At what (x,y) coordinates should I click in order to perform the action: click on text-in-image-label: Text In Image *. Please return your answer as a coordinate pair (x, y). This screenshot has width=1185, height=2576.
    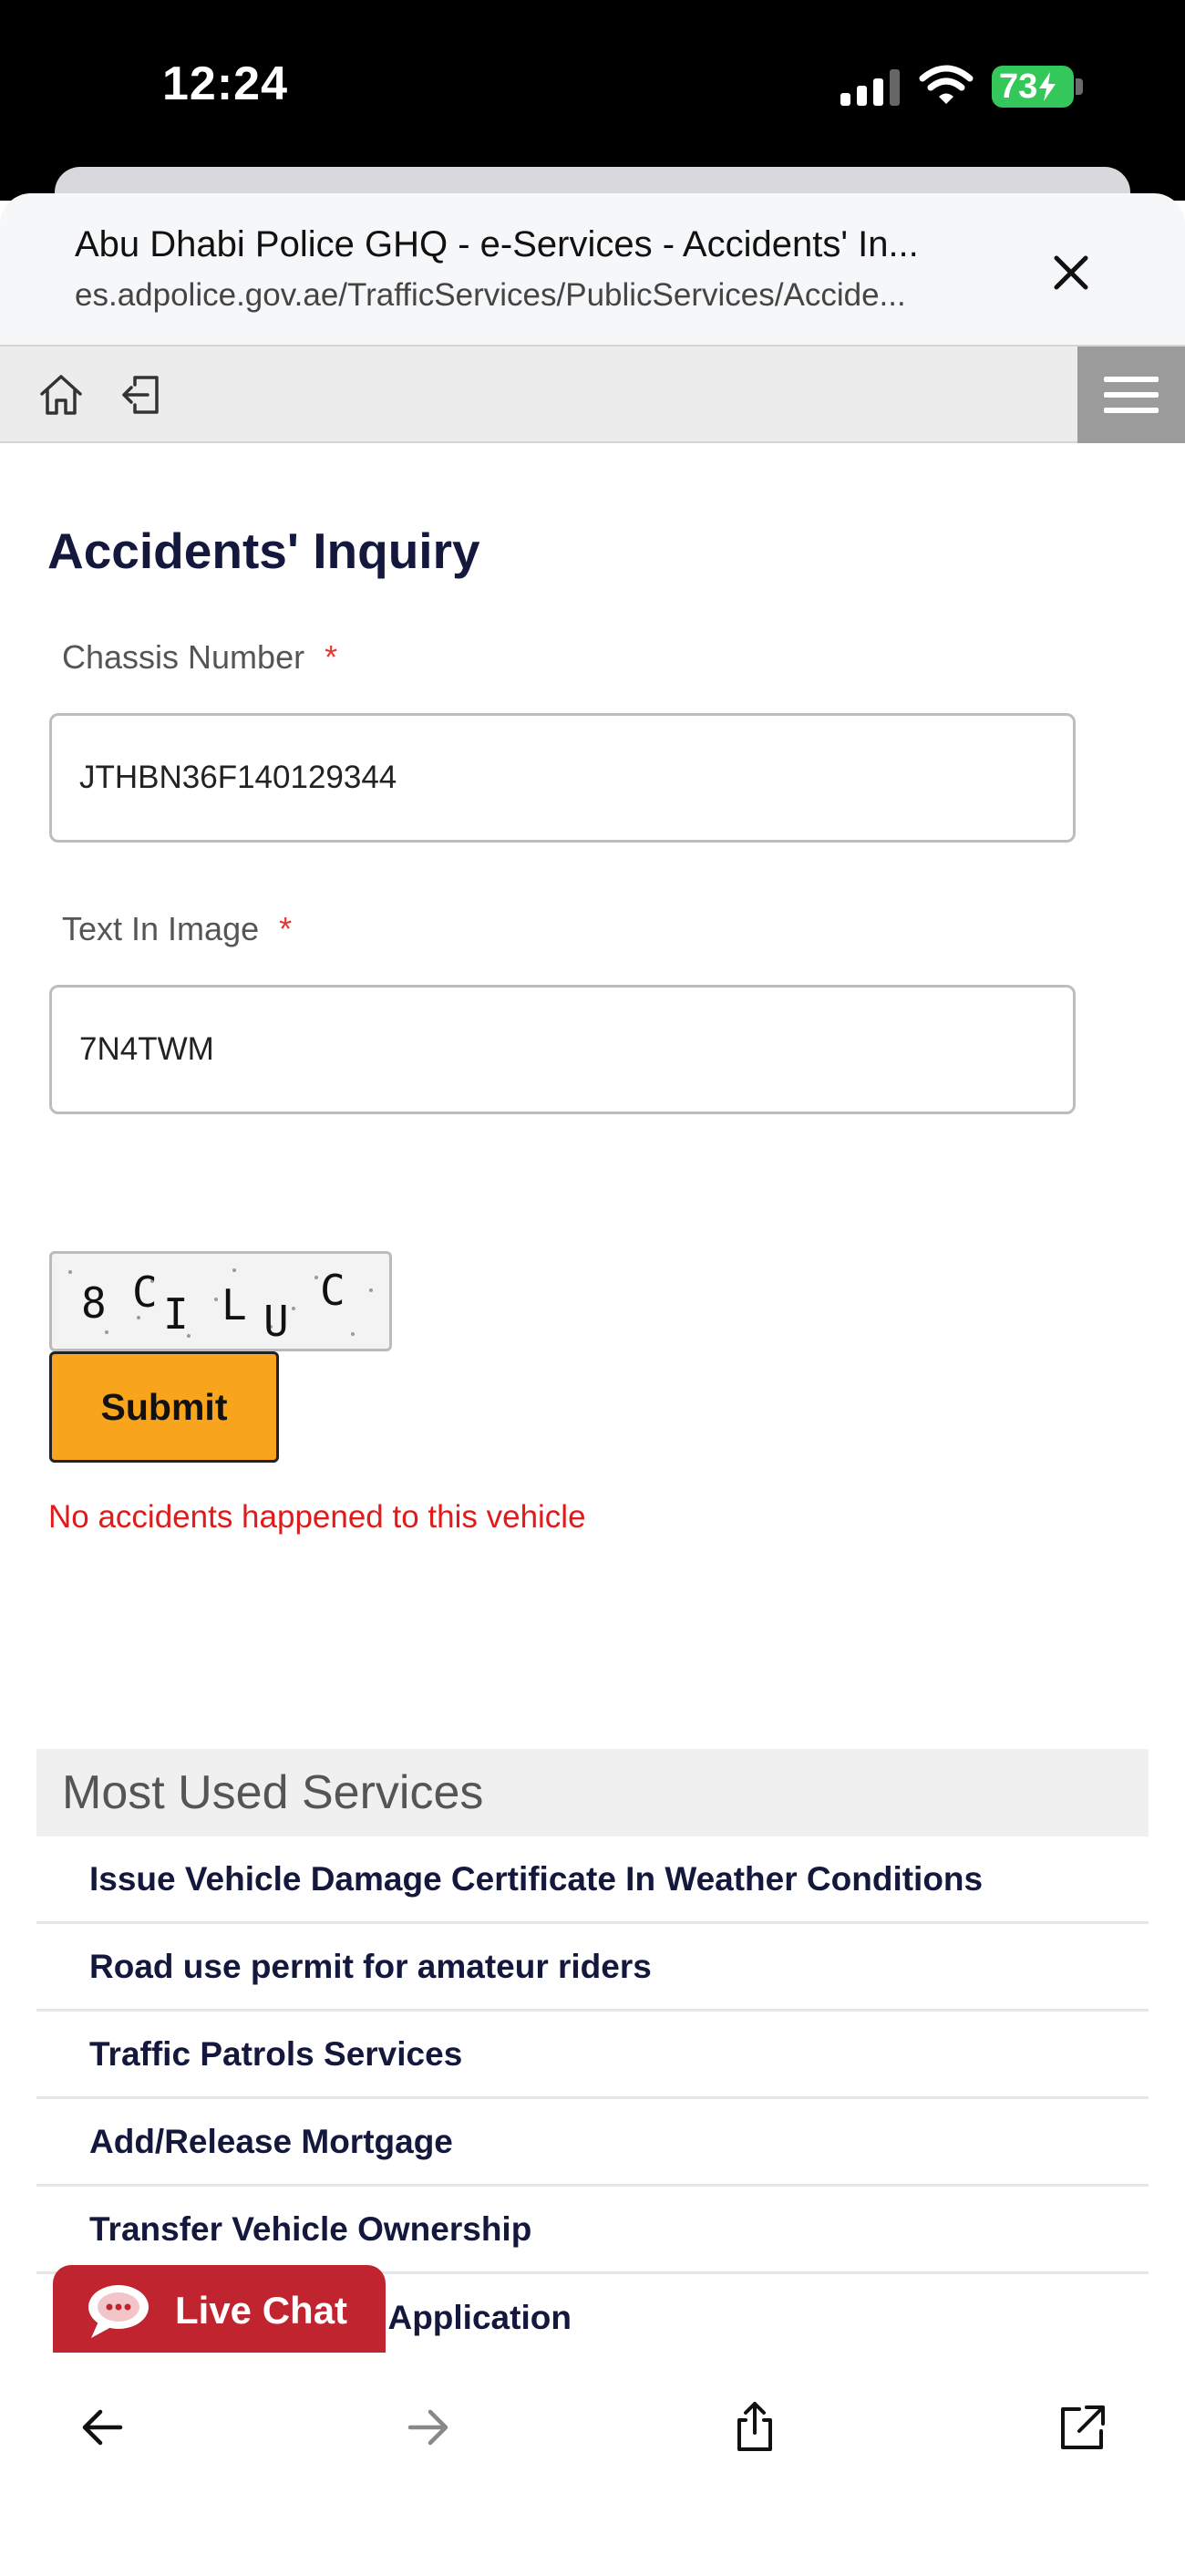
    Looking at the image, I should click on (177, 929).